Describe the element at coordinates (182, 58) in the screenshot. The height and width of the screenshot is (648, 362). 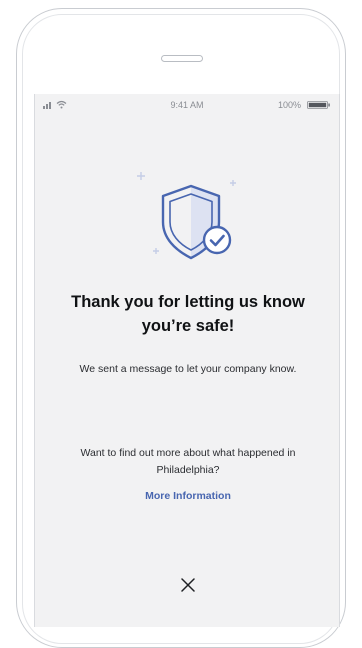
I see `phone-speaker` at that location.